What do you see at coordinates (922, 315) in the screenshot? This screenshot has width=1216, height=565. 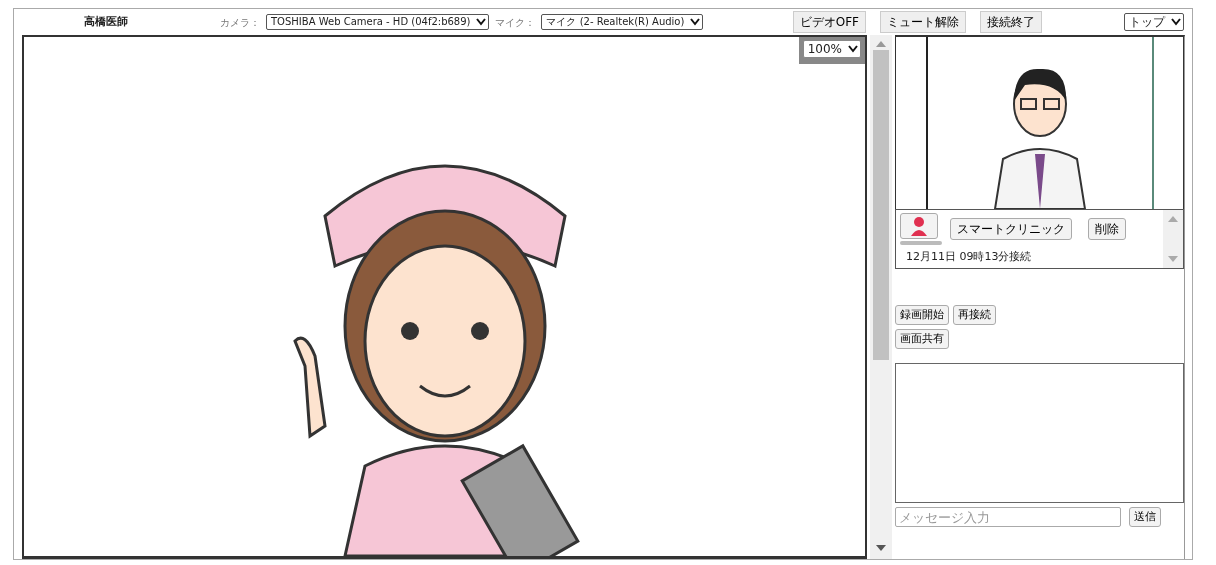 I see `record-button: 録画開始` at bounding box center [922, 315].